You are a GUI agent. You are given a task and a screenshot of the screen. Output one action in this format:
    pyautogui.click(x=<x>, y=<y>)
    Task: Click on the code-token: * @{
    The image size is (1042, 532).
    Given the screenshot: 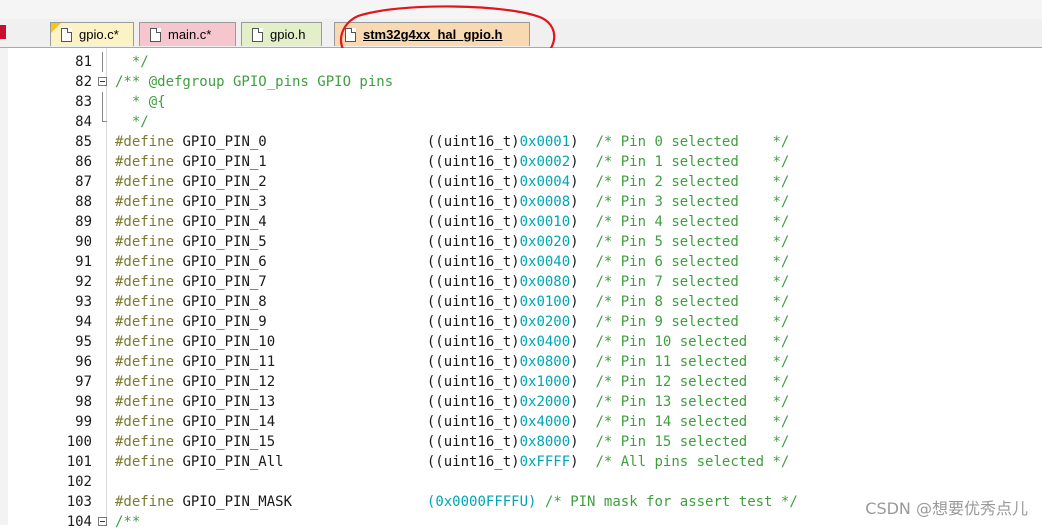 What is the action you would take?
    pyautogui.click(x=140, y=102)
    